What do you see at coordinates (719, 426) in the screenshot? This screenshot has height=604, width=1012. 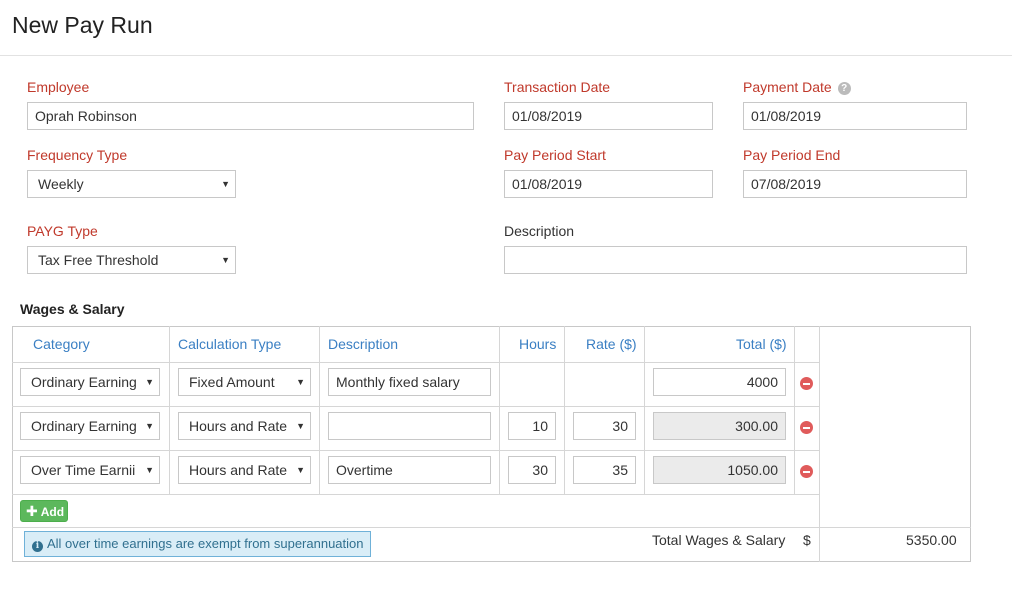 I see `total-readonly: 300.00` at bounding box center [719, 426].